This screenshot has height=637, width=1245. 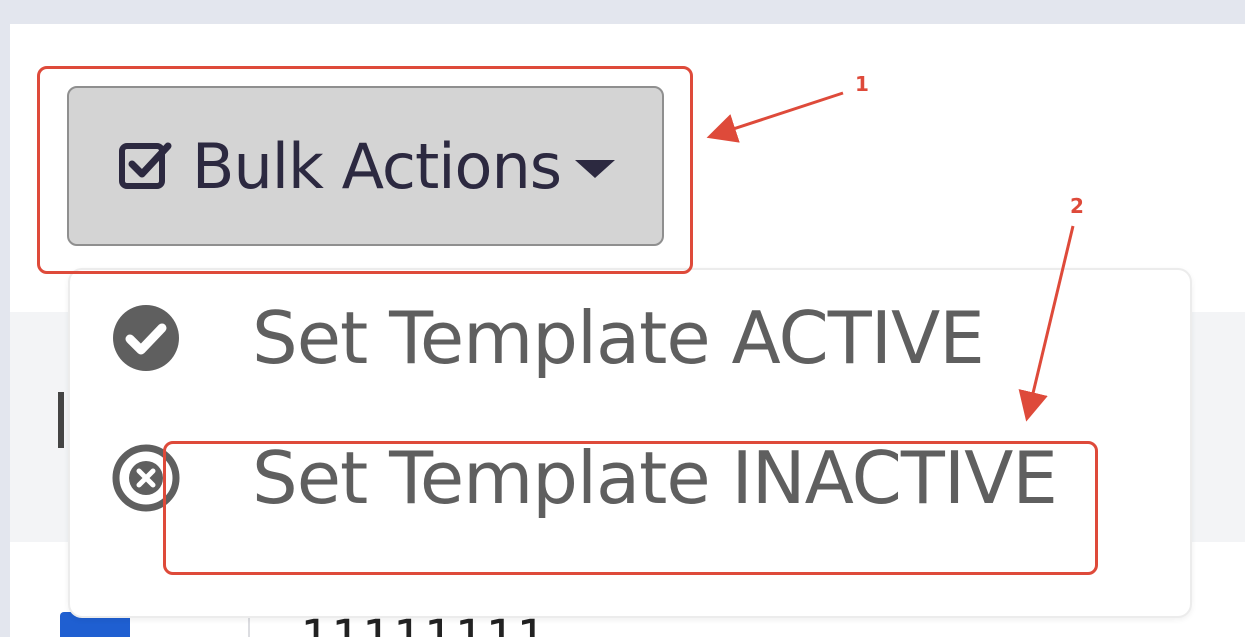 I want to click on menu-item-set-active: Set Template ACTIVE, so click(x=547, y=338).